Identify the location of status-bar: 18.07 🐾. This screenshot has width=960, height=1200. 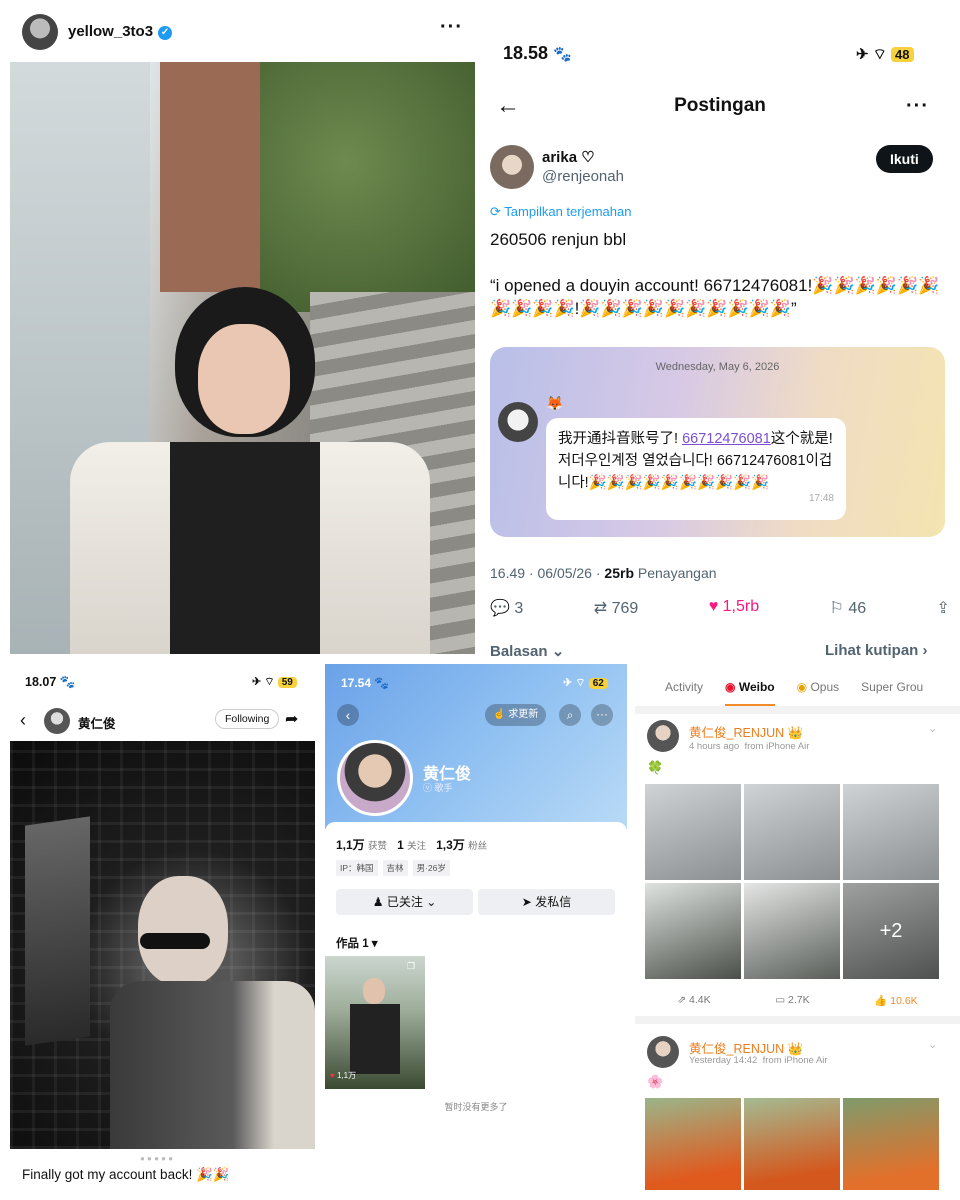
(50, 682).